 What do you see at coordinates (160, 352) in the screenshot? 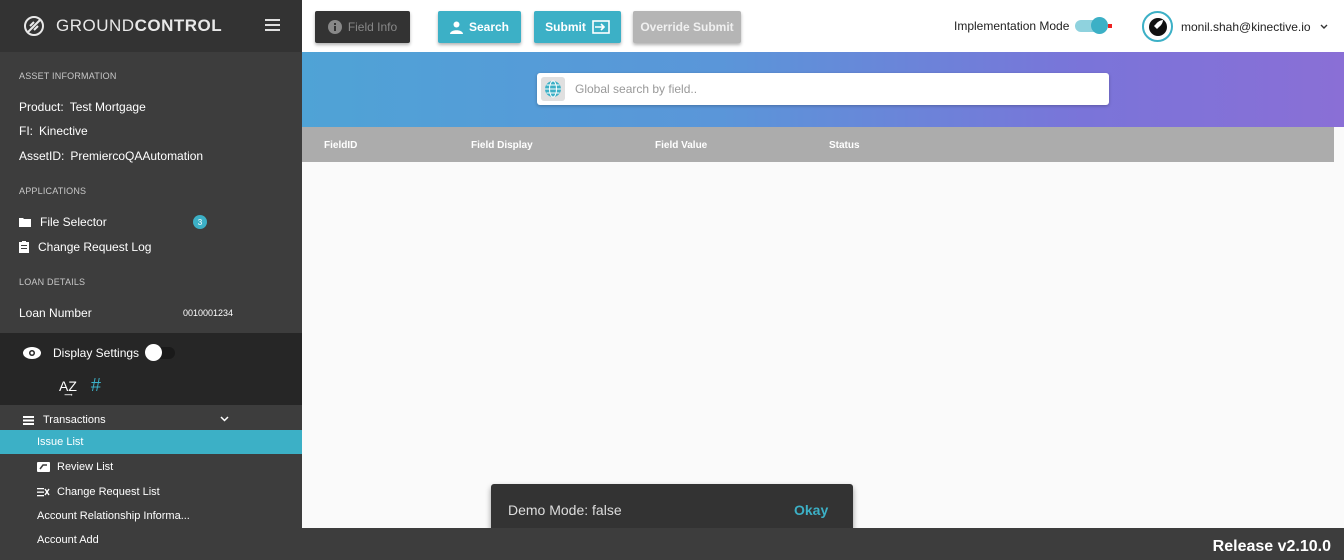
I see `display-settings-toggle` at bounding box center [160, 352].